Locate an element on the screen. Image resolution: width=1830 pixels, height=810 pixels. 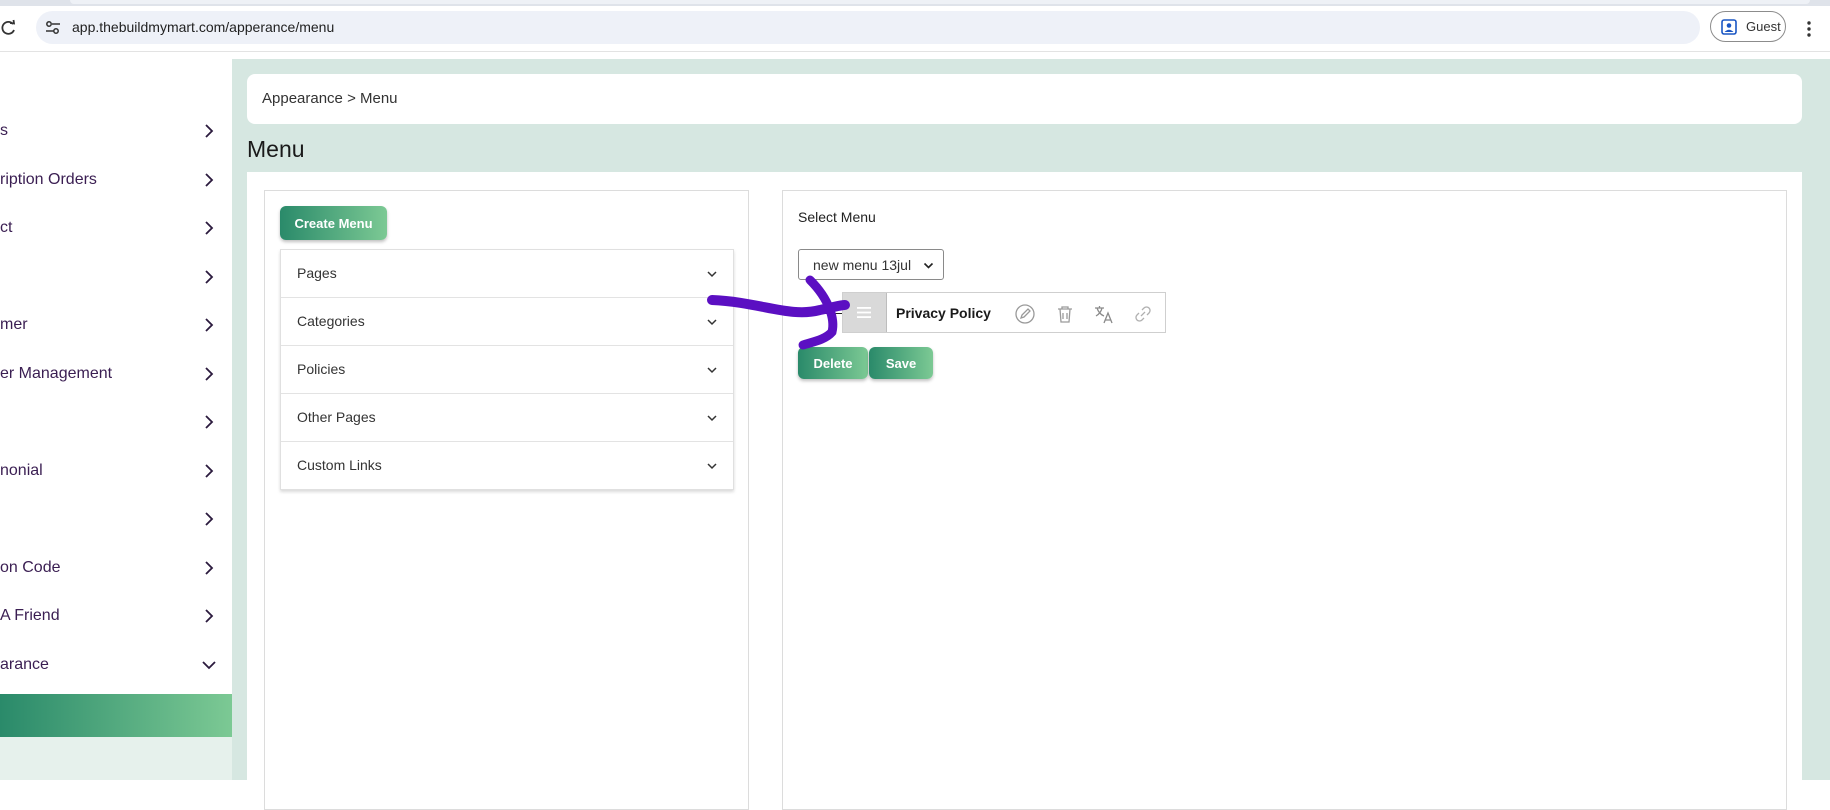
accordion-label: Policies is located at coordinates (321, 369).